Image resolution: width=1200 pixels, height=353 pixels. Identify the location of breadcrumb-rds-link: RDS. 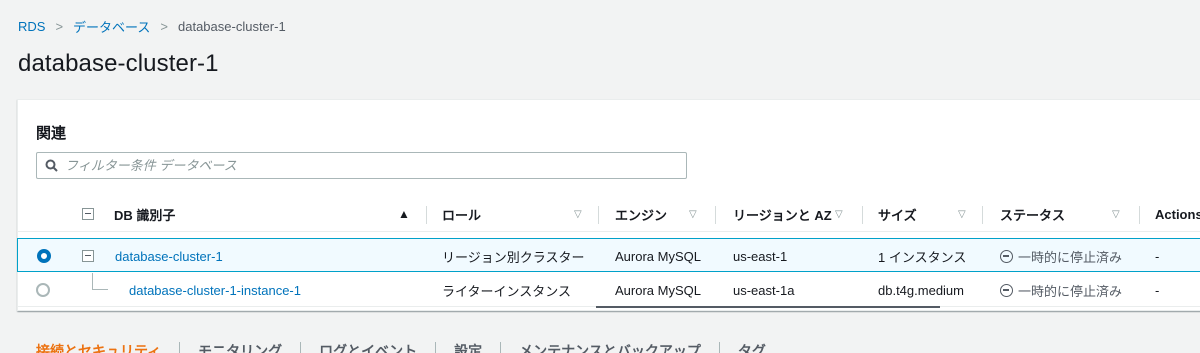
(31, 26).